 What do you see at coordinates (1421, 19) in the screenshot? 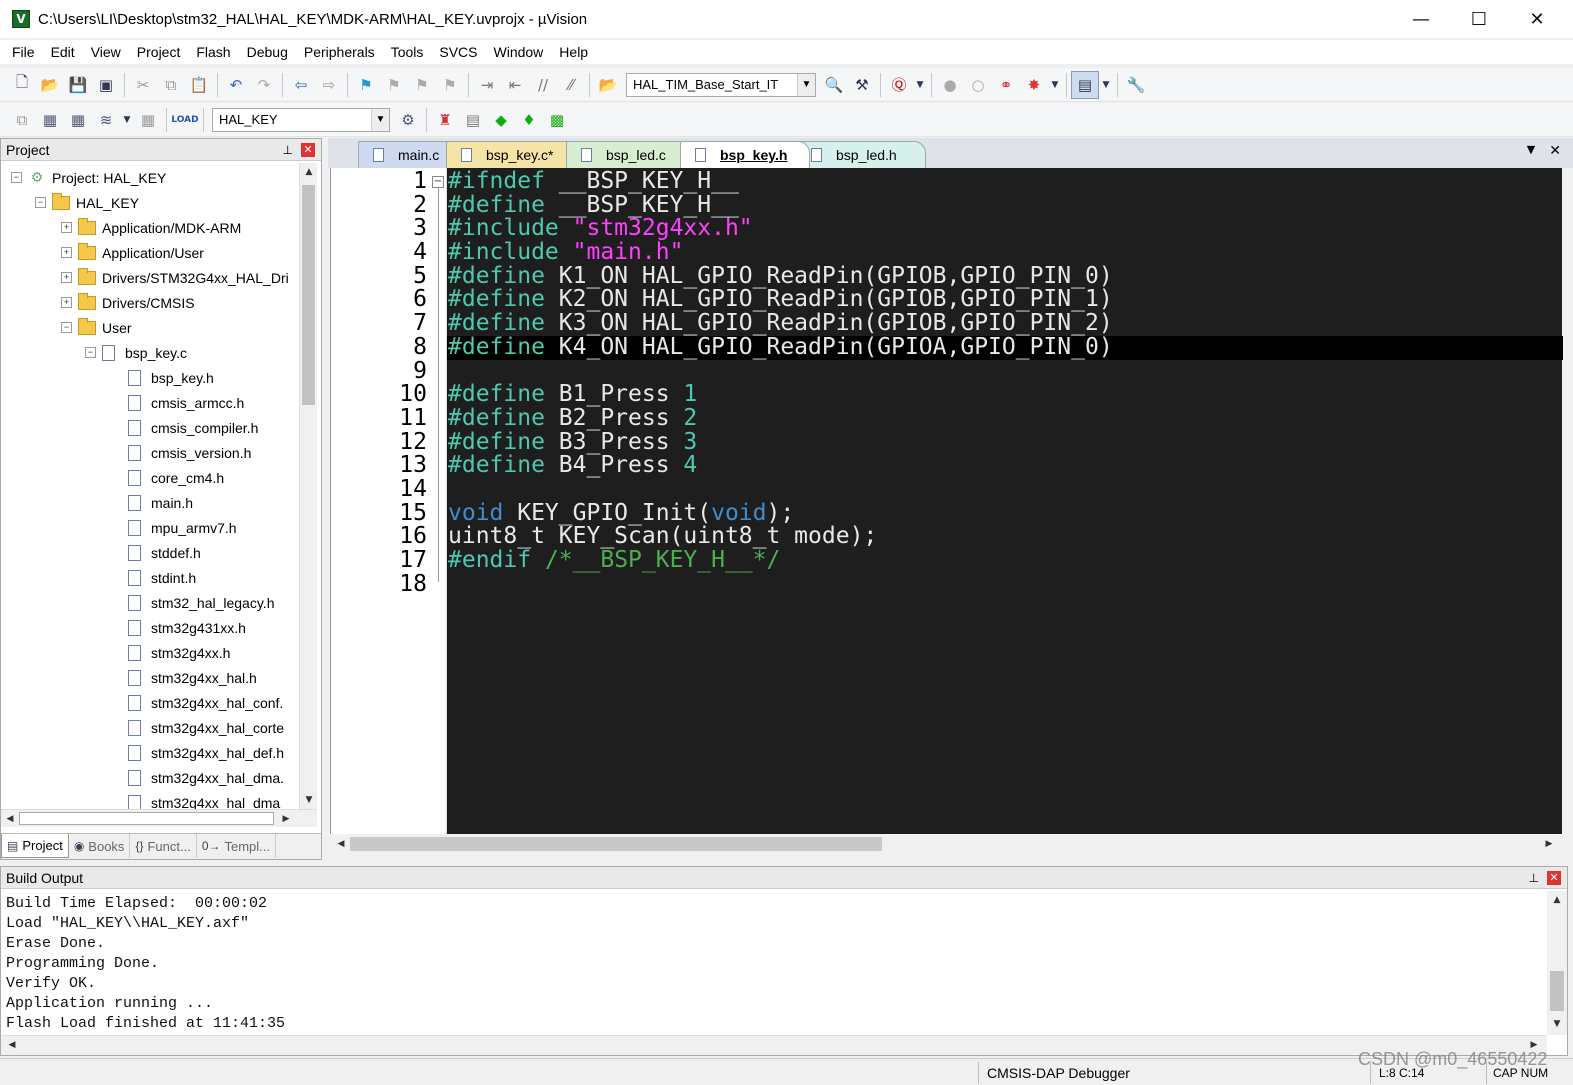
I see `minimize-button: —` at bounding box center [1421, 19].